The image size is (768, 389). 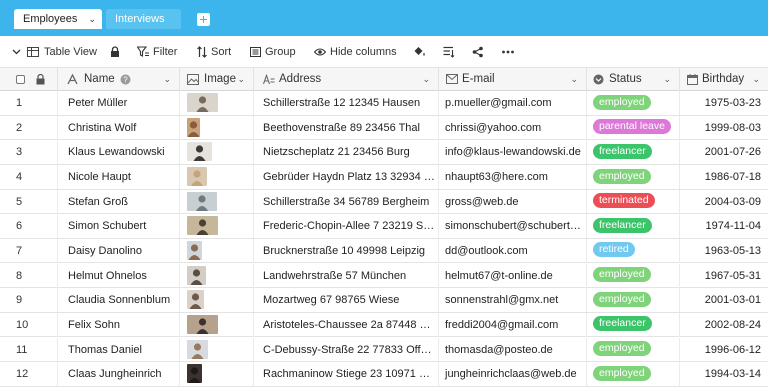 What do you see at coordinates (217, 52) in the screenshot?
I see `sort-button: Sort` at bounding box center [217, 52].